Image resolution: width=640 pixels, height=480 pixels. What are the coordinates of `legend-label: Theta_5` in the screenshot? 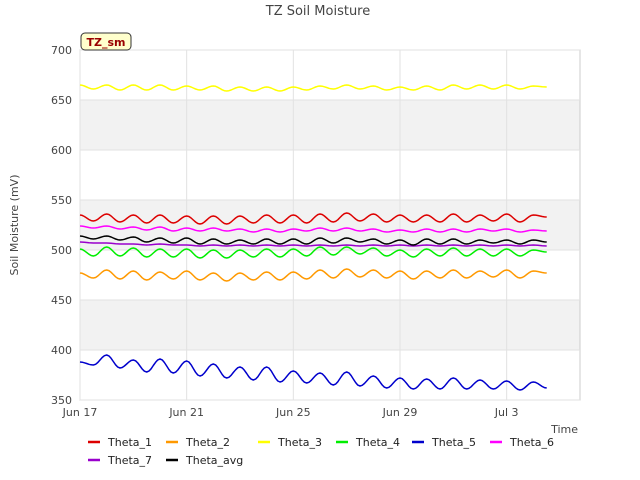 It's located at (453, 442).